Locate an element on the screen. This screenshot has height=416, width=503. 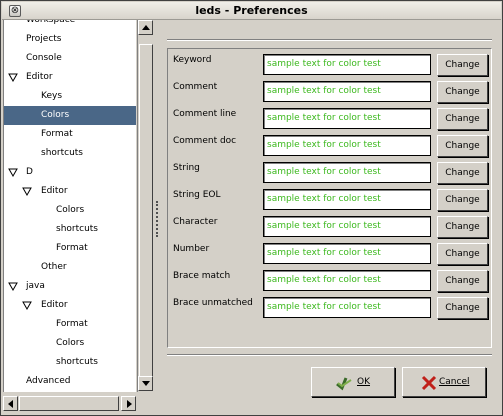
hscroll-thumb is located at coordinates (69, 403).